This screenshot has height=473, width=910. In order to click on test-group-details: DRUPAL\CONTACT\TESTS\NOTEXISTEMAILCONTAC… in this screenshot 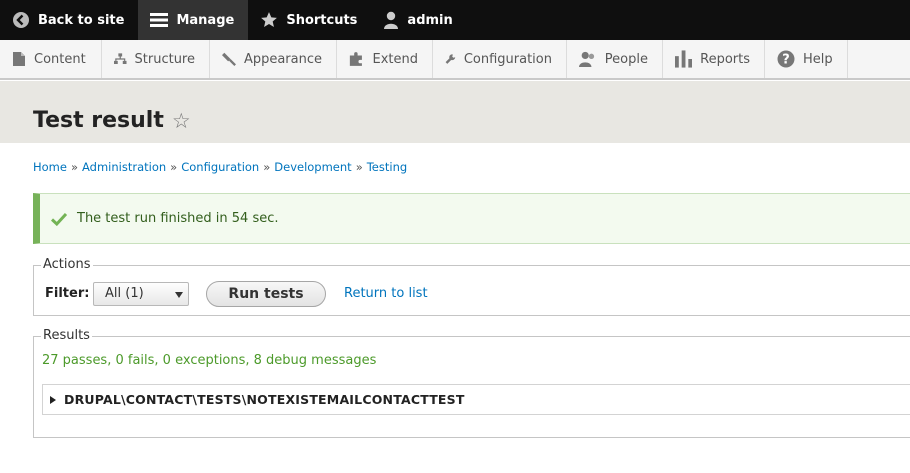, I will do `click(476, 399)`.